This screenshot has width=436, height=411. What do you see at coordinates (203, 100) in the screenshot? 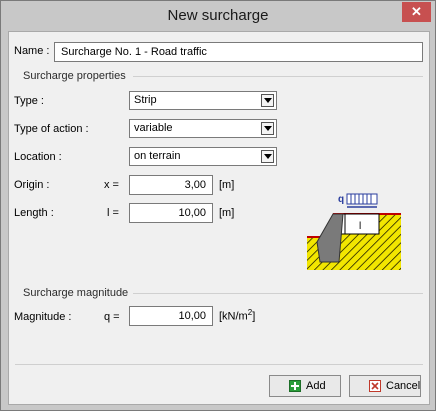
I see `type-select: Strip` at bounding box center [203, 100].